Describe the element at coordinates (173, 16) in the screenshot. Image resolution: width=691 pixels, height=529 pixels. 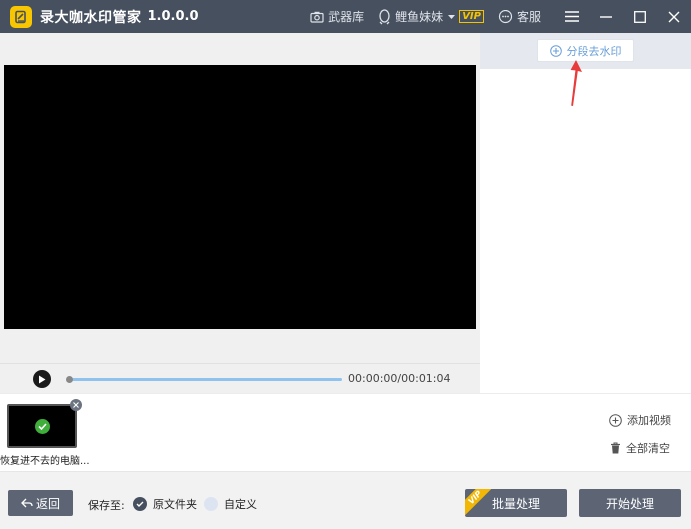
I see `app-version: 1.0.0.0` at that location.